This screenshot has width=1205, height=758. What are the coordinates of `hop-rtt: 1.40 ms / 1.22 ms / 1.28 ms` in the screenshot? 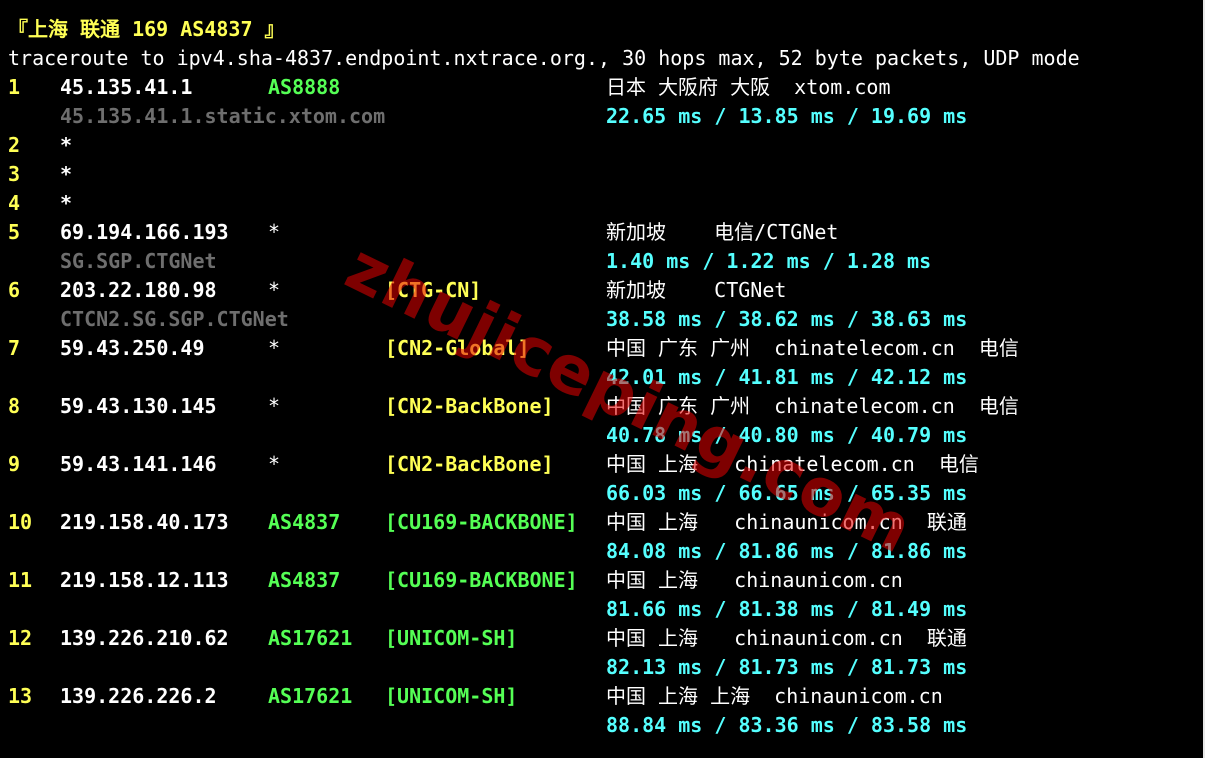 It's located at (769, 261).